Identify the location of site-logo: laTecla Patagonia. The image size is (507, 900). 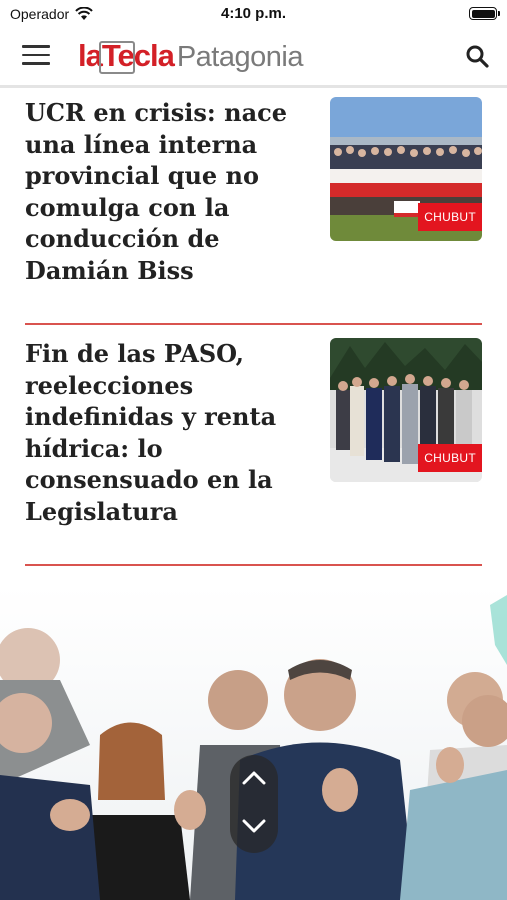
(190, 58).